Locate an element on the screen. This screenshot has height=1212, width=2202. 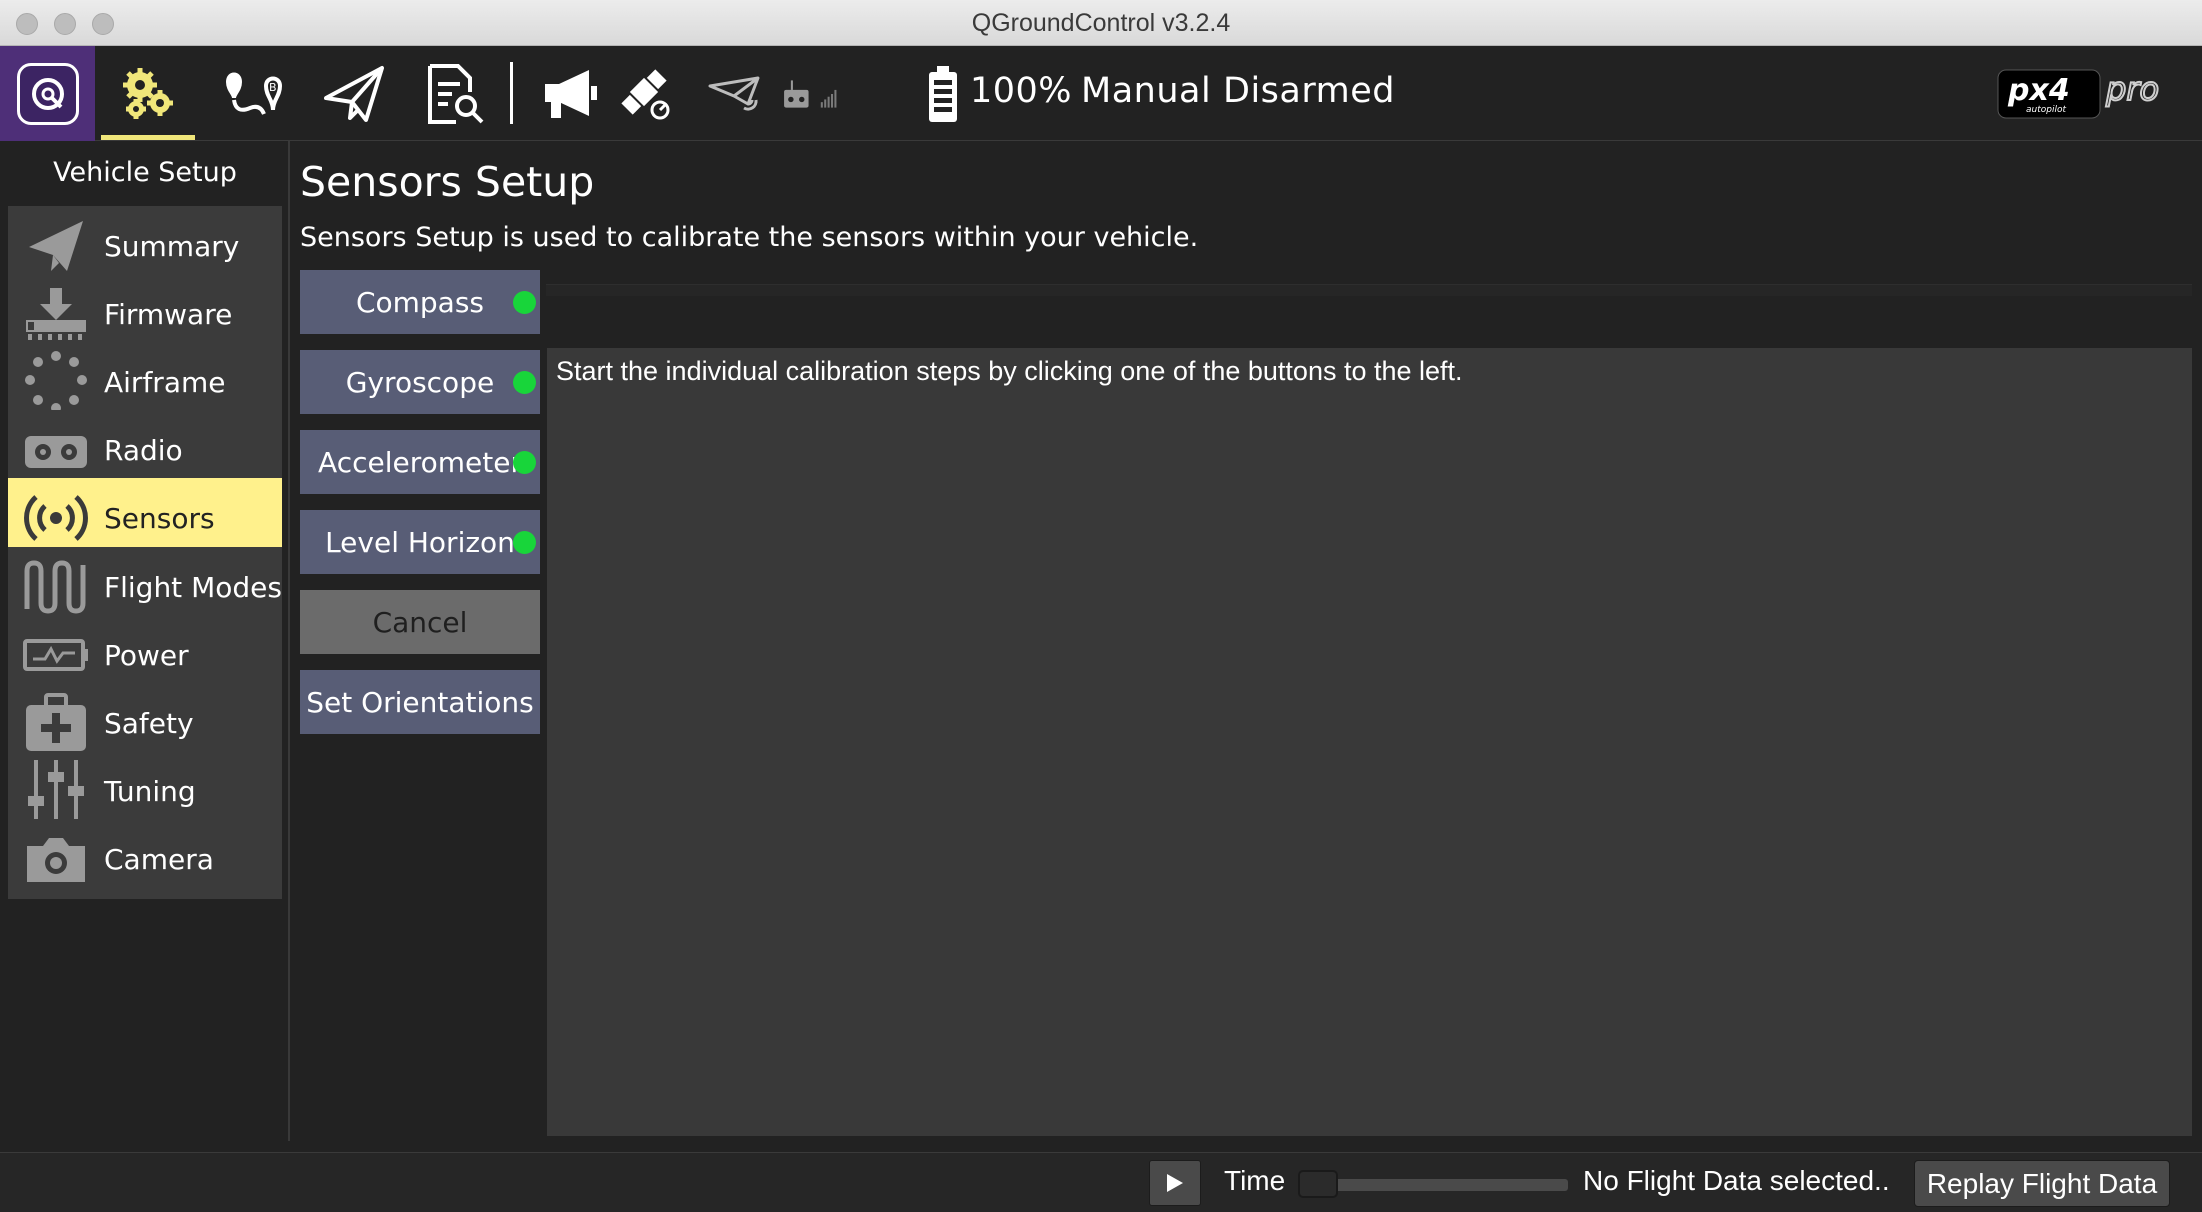
main-toolbar: B 100% Manual Disarmed px4 autopilot pro is located at coordinates (1101, 93).